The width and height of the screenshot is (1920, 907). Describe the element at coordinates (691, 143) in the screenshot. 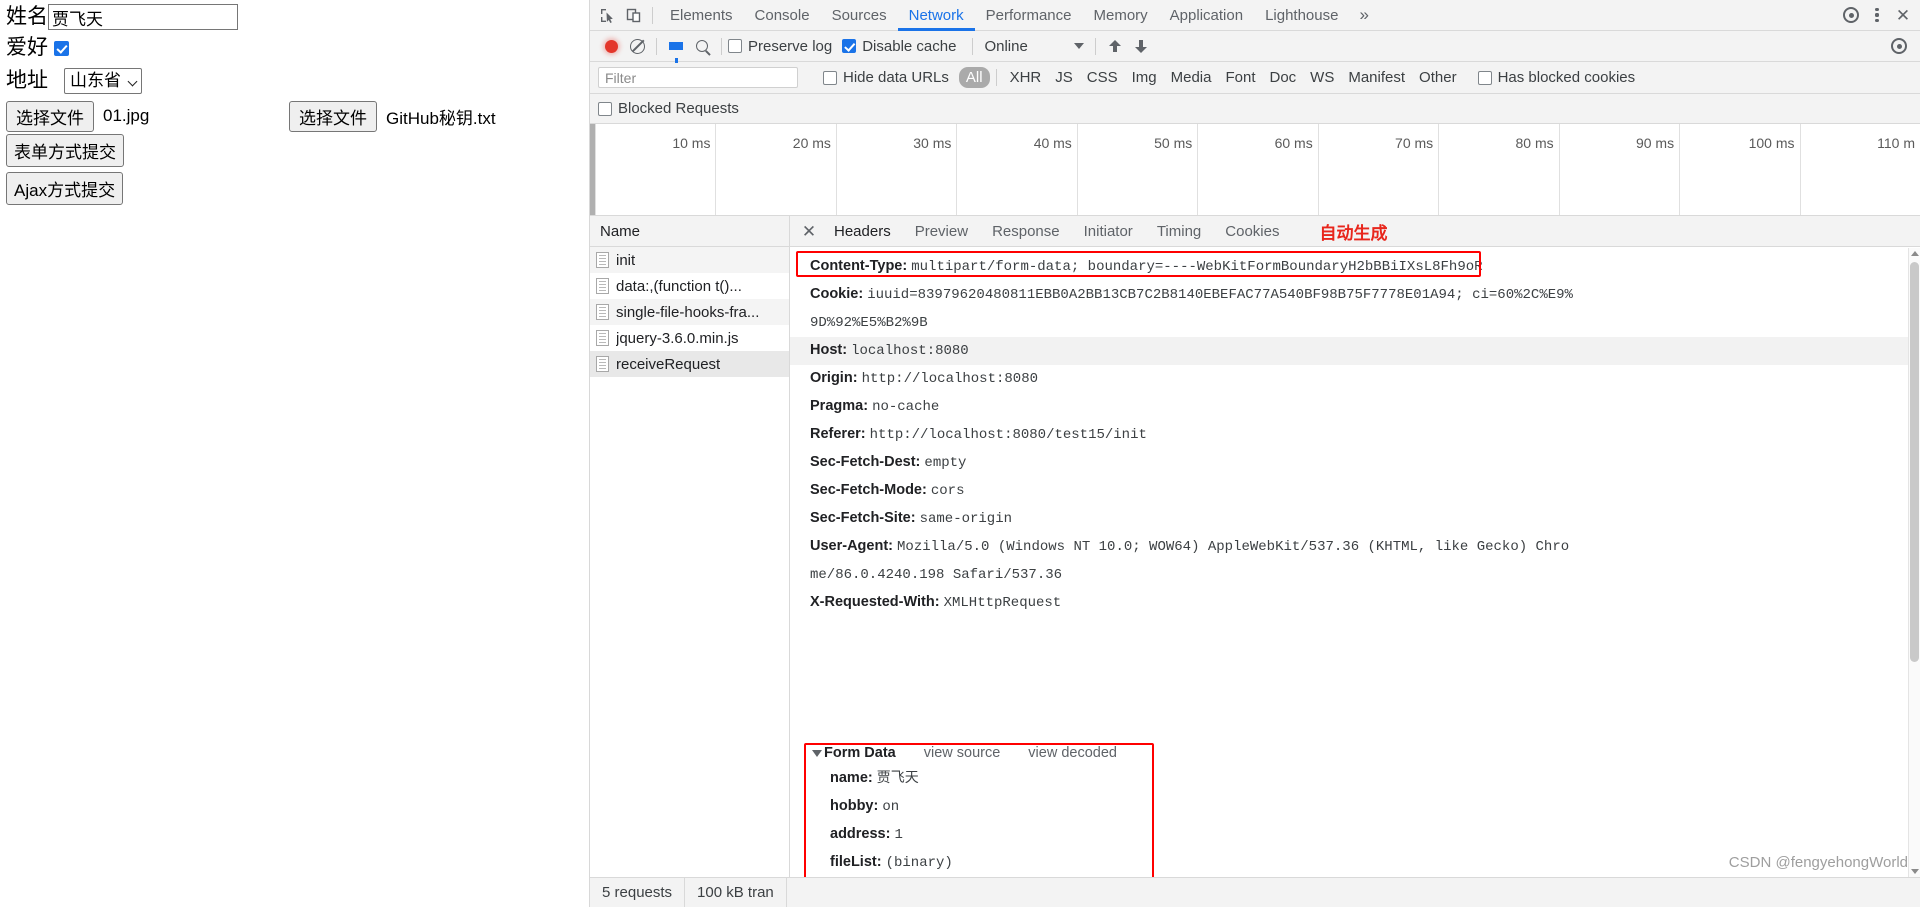

I see `timeline-tick-label: 10 ms` at that location.